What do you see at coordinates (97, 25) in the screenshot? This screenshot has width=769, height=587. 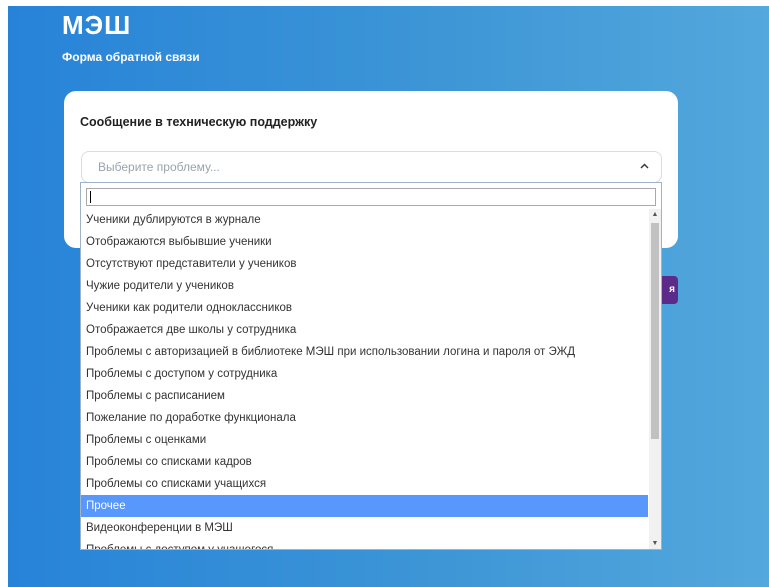 I see `logo: МЭШ` at bounding box center [97, 25].